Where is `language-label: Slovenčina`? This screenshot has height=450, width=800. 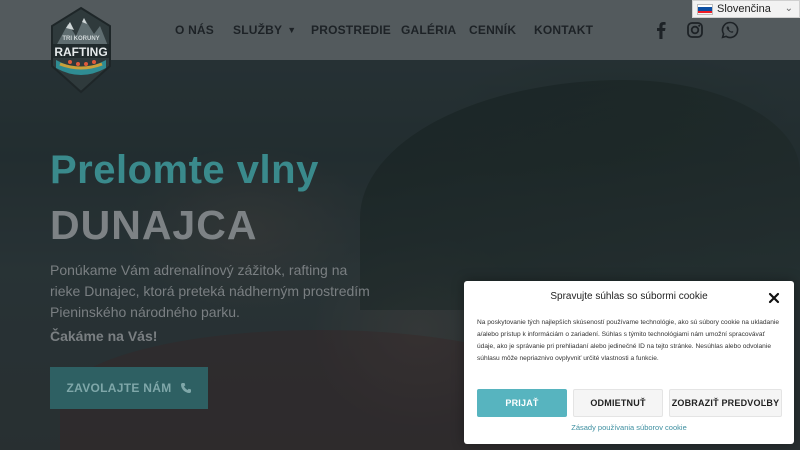
language-label: Slovenčina is located at coordinates (744, 9).